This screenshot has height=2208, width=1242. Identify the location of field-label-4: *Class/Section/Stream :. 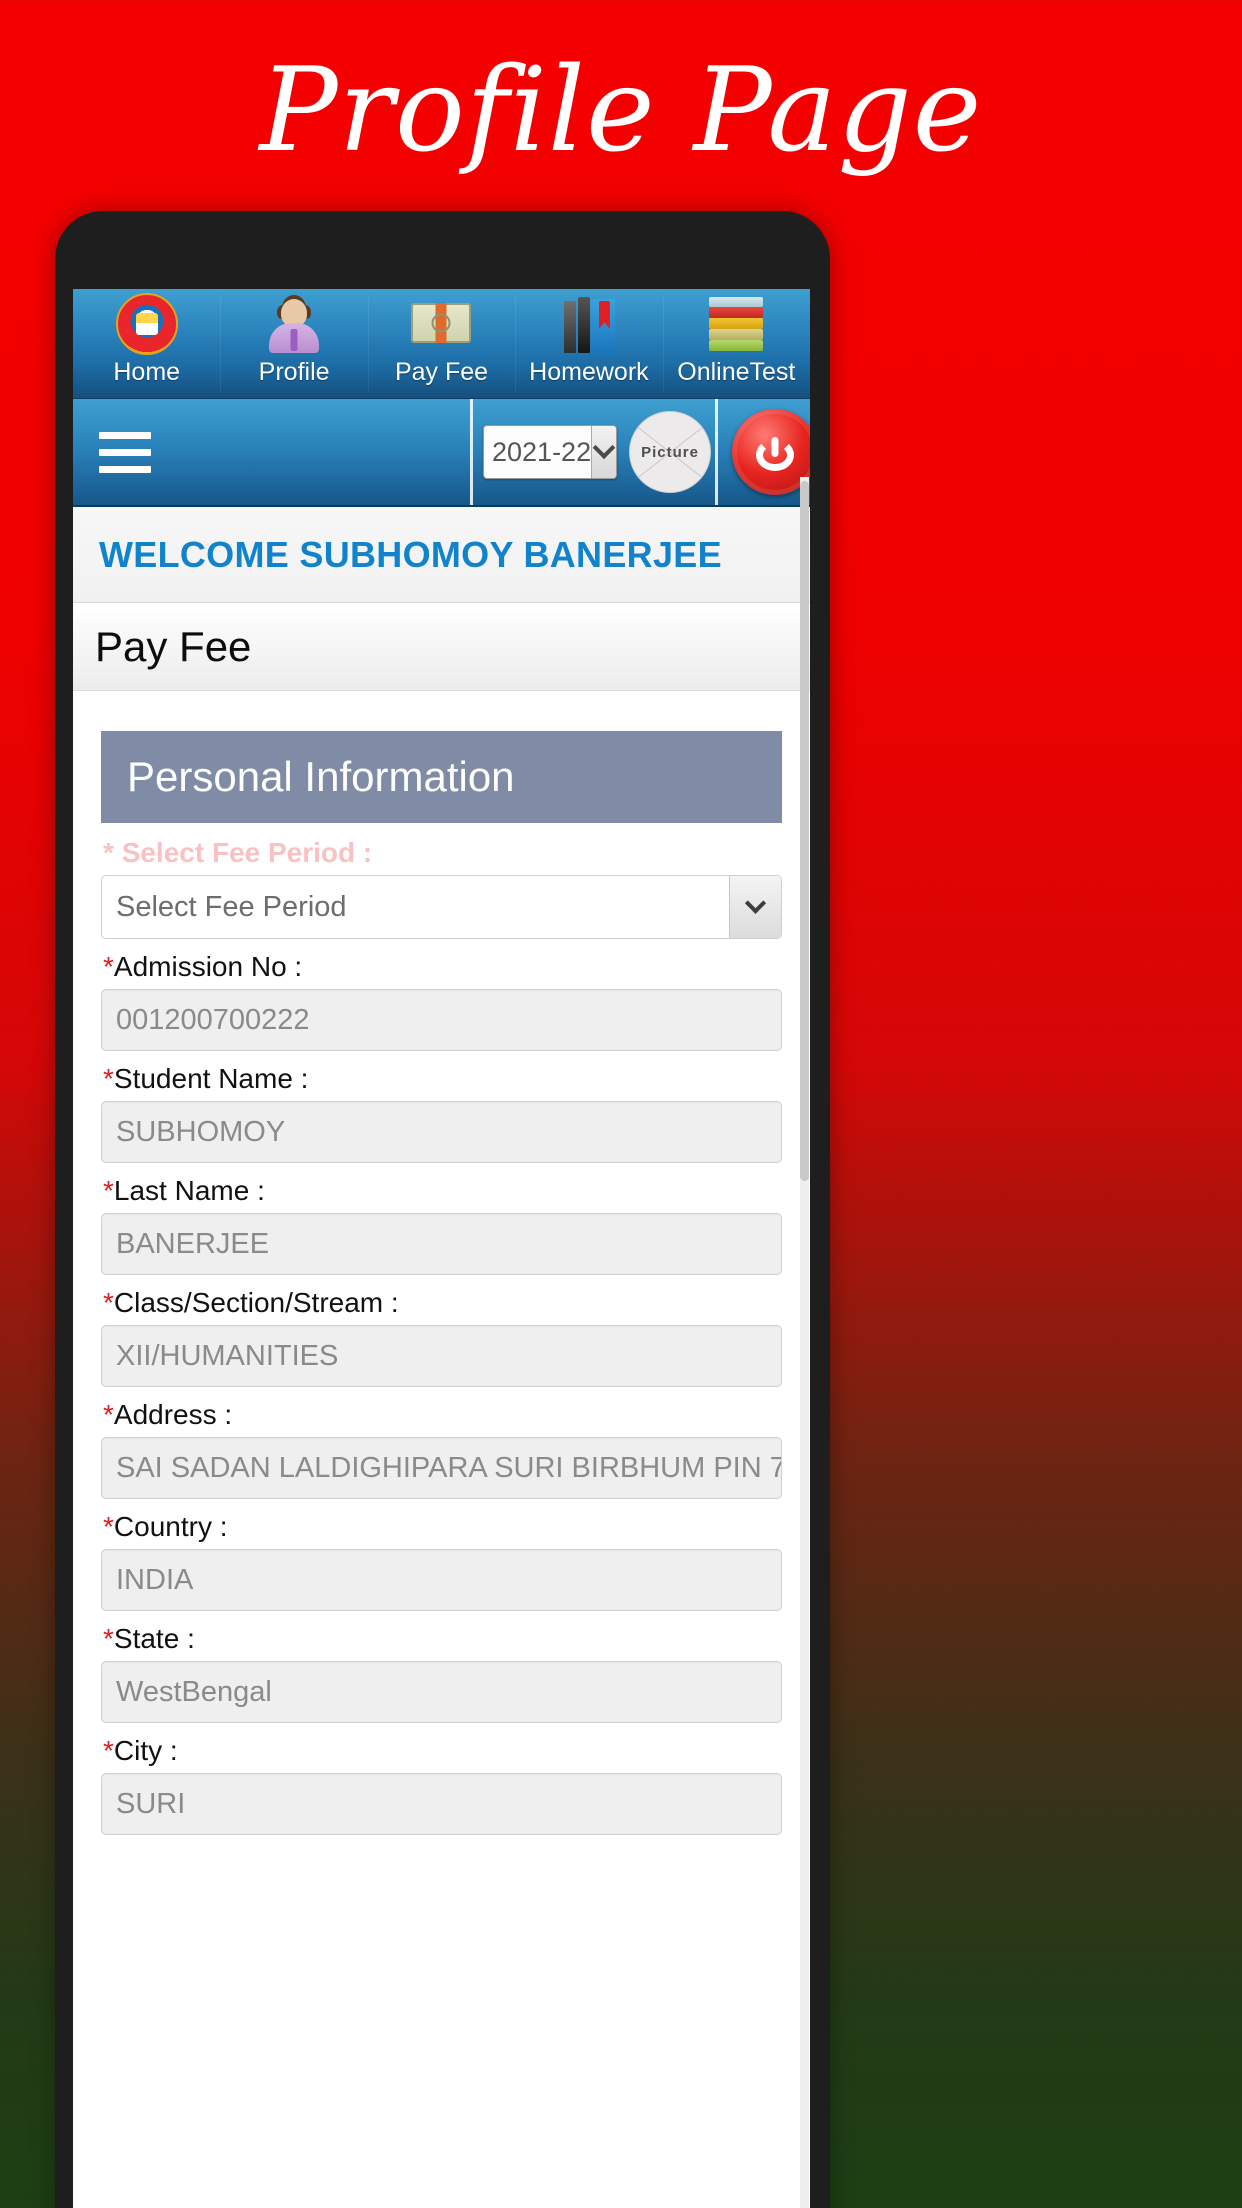
(441, 1304).